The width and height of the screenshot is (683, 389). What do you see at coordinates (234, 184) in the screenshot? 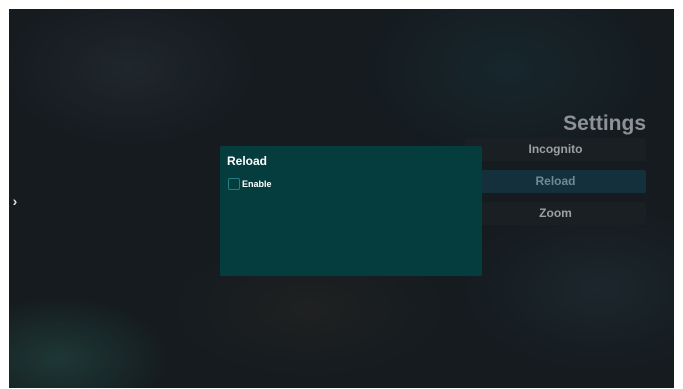
I see `enable-checkbox` at bounding box center [234, 184].